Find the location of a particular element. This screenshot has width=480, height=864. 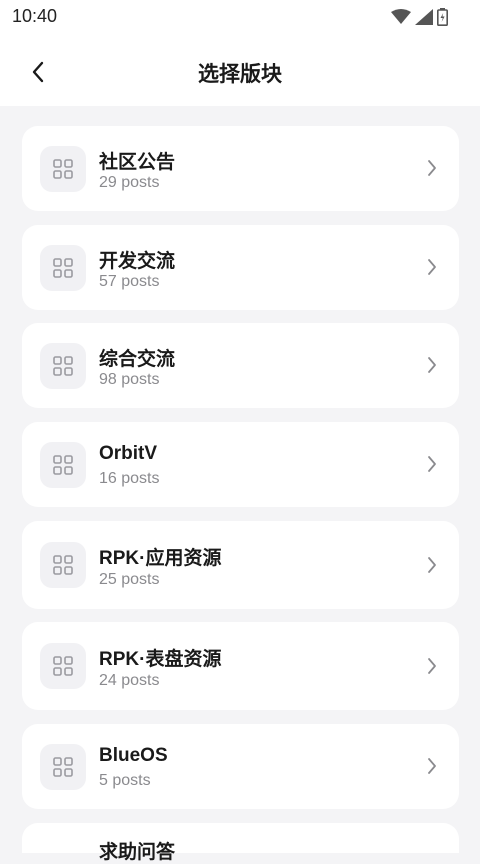

header: 选择版块 is located at coordinates (240, 70).